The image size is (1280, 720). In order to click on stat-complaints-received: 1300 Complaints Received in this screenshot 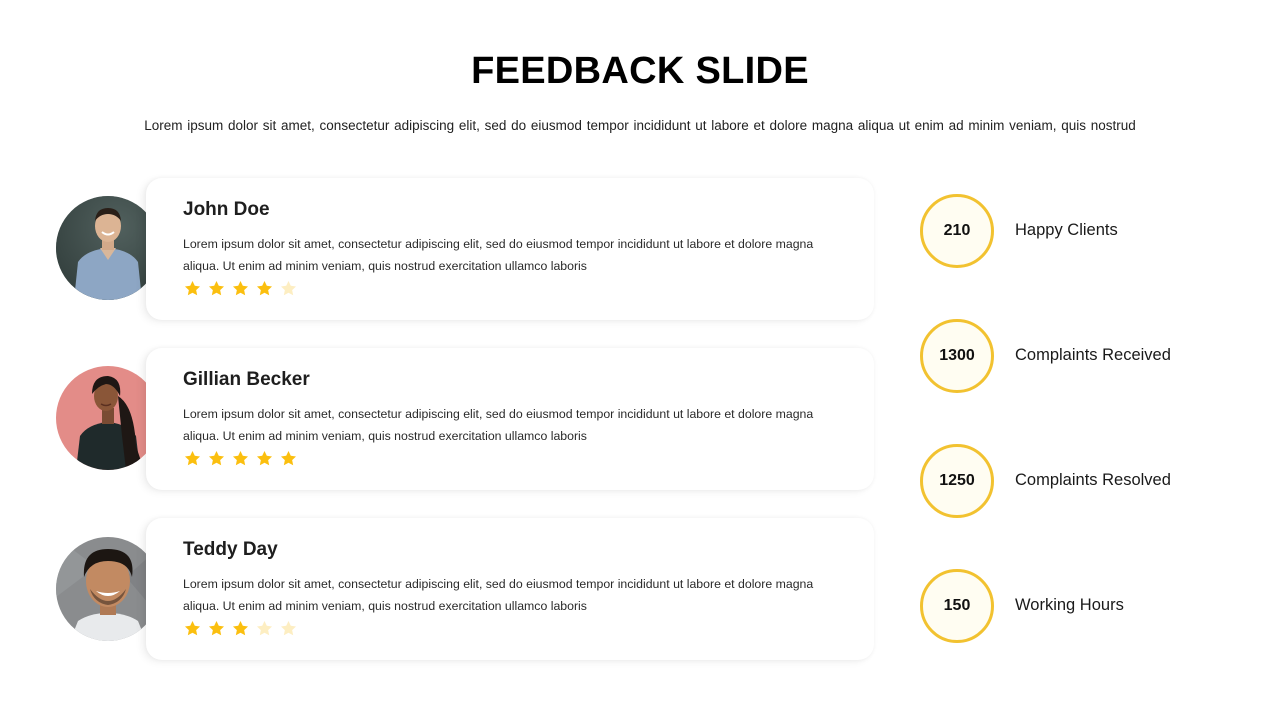, I will do `click(1070, 357)`.